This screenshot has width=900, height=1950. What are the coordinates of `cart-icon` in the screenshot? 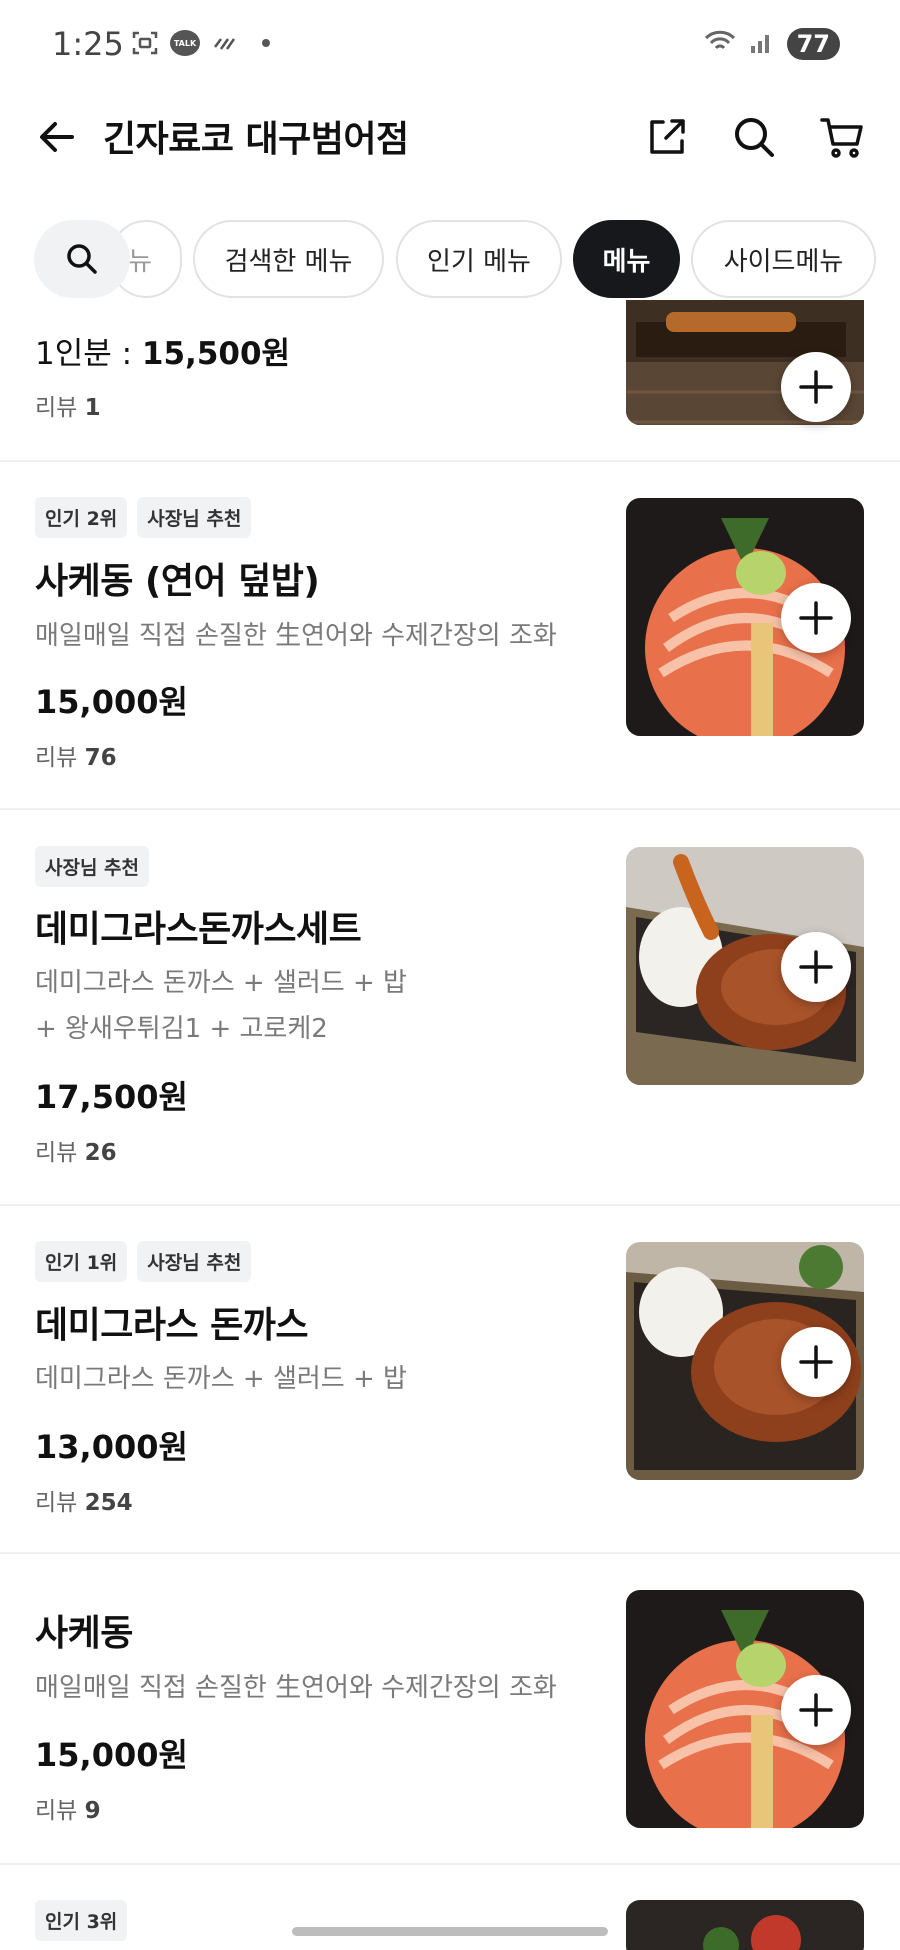 It's located at (841, 138).